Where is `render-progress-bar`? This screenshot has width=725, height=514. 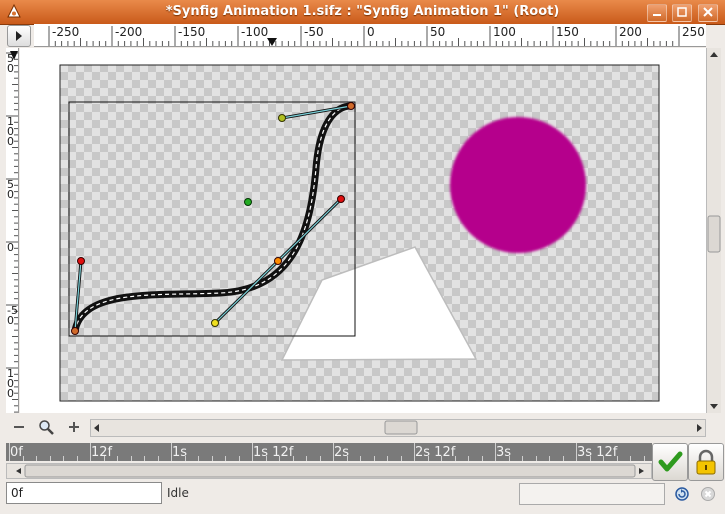
render-progress-bar is located at coordinates (592, 494).